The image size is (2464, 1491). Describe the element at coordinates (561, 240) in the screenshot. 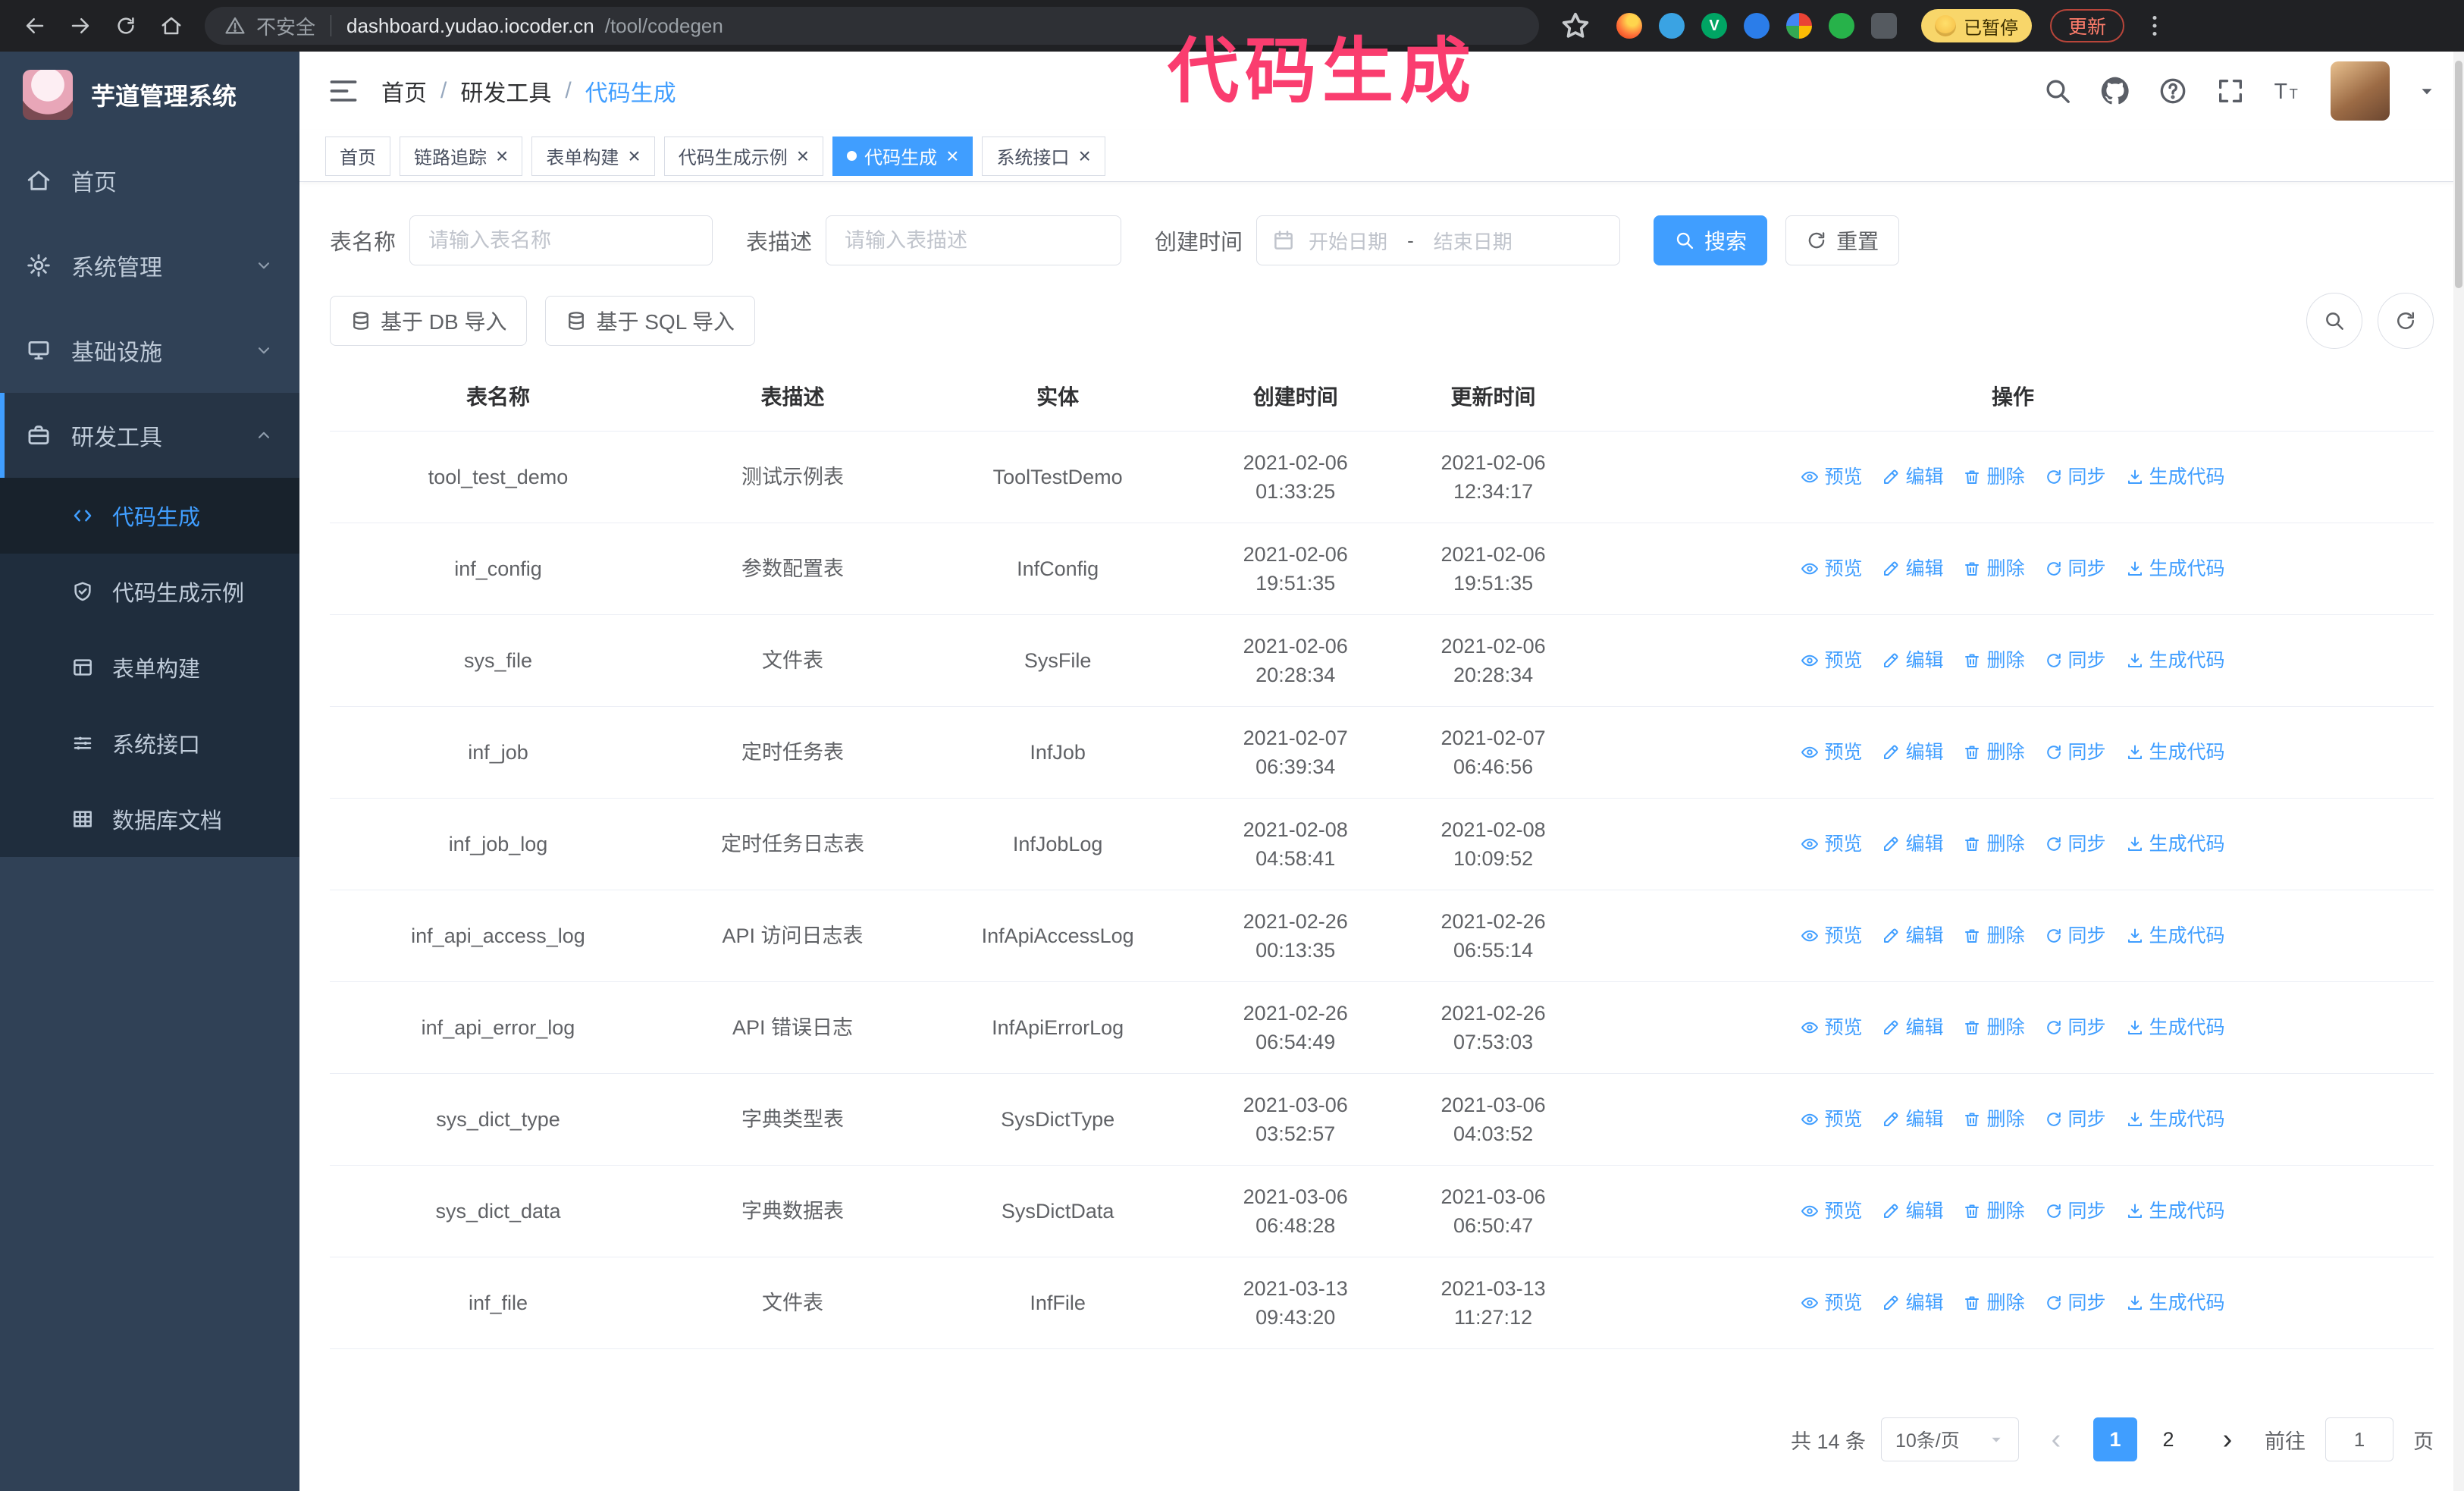

I see `table-name-input` at that location.